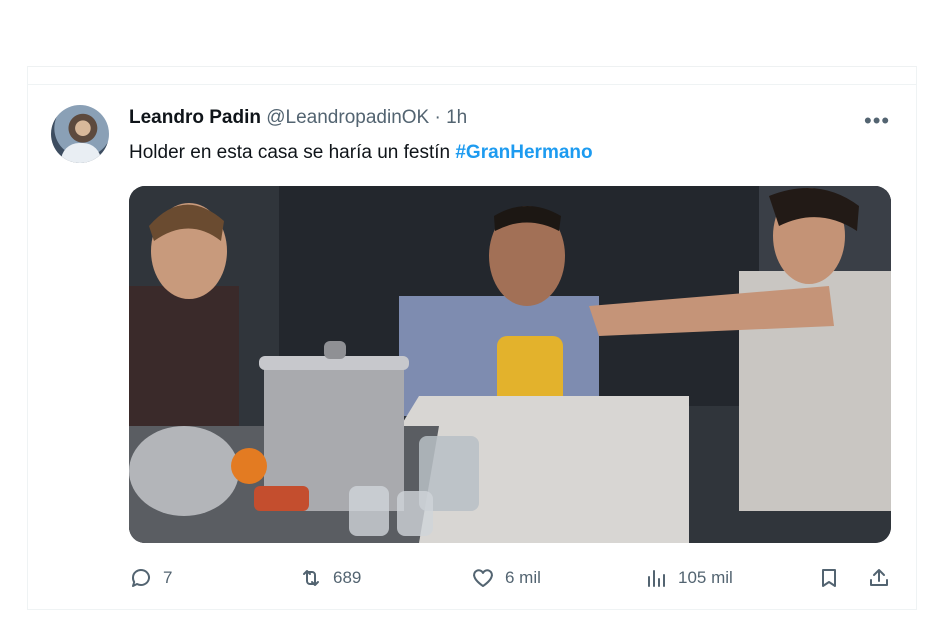 The width and height of the screenshot is (950, 638). I want to click on bookmark-button, so click(834, 578).